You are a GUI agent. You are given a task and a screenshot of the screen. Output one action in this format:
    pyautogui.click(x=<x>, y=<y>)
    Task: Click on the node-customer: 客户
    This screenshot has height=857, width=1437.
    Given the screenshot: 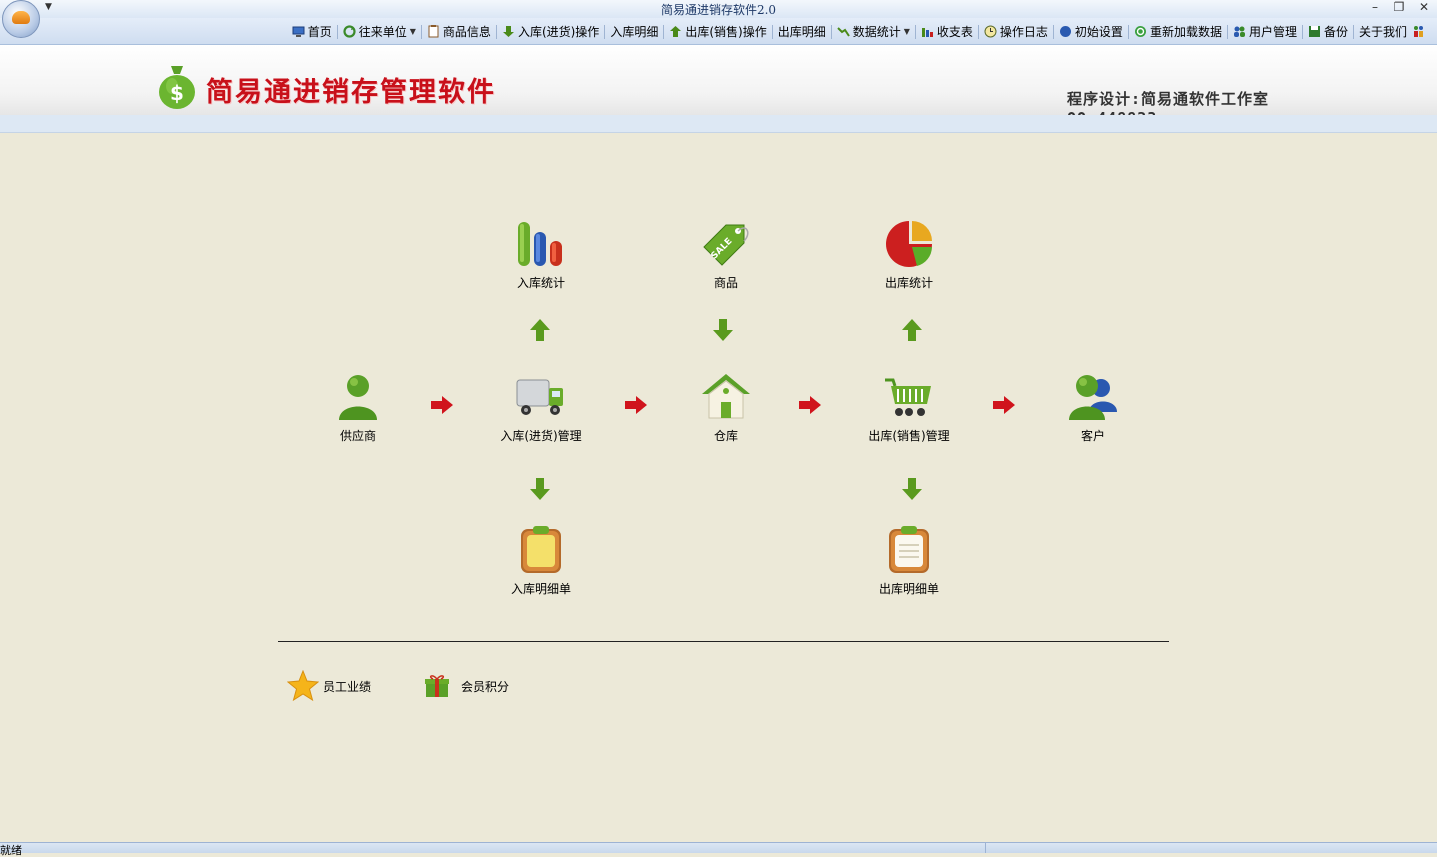 What is the action you would take?
    pyautogui.click(x=1093, y=408)
    